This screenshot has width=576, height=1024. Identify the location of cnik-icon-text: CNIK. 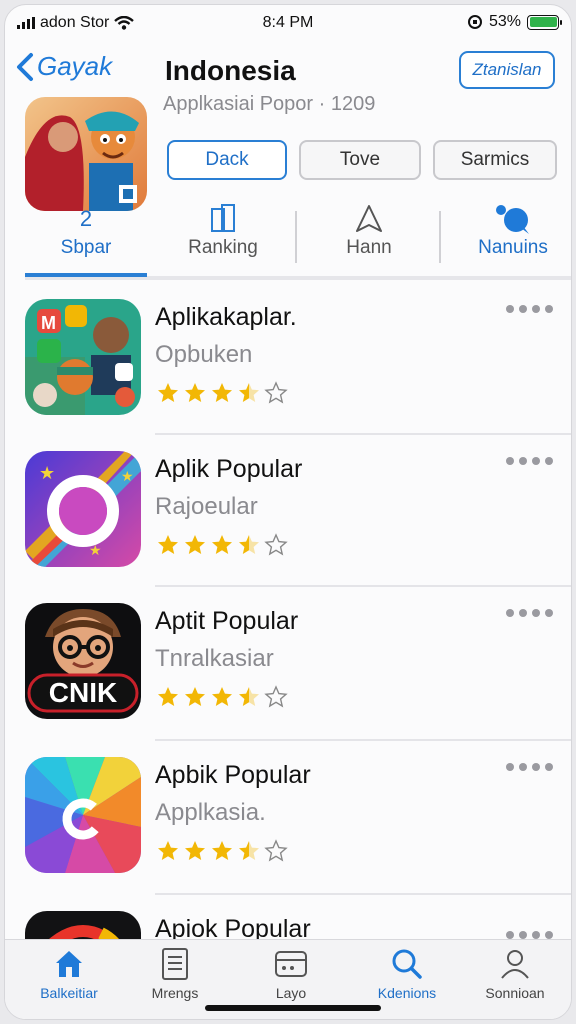
(83, 692).